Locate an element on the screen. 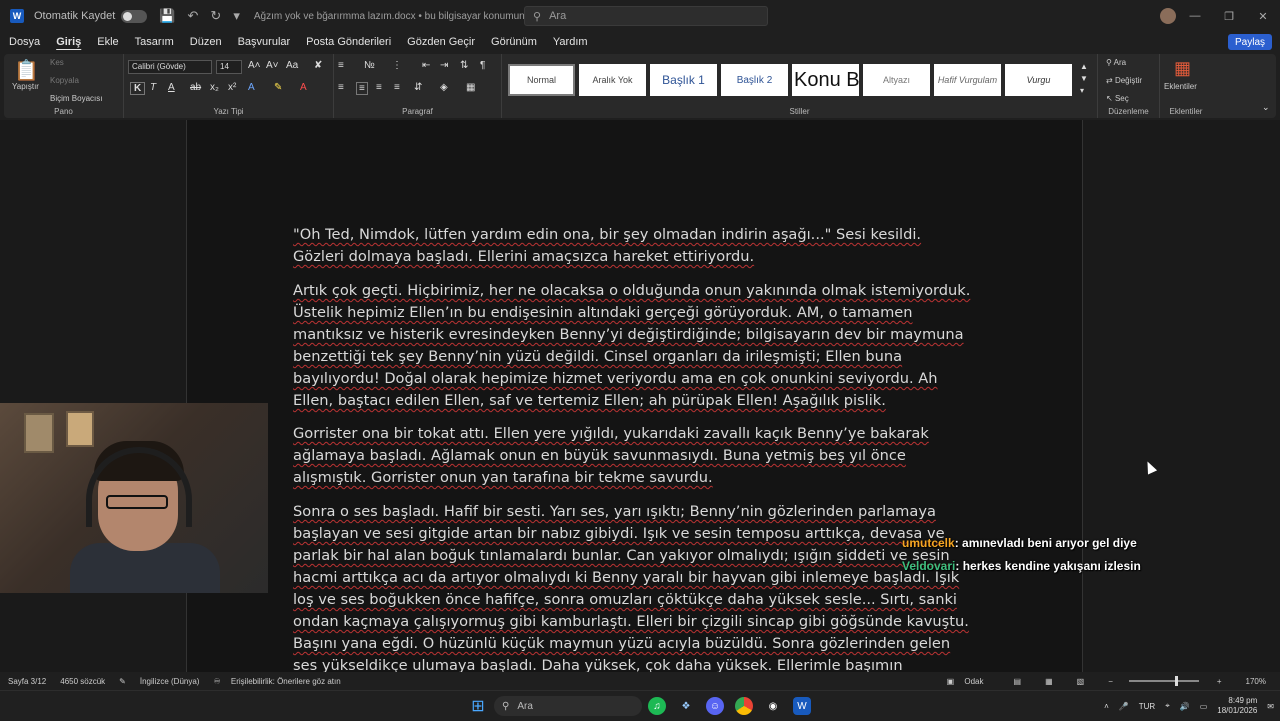 This screenshot has width=1280, height=721. style-heading-1: Başlık 1 is located at coordinates (683, 80).